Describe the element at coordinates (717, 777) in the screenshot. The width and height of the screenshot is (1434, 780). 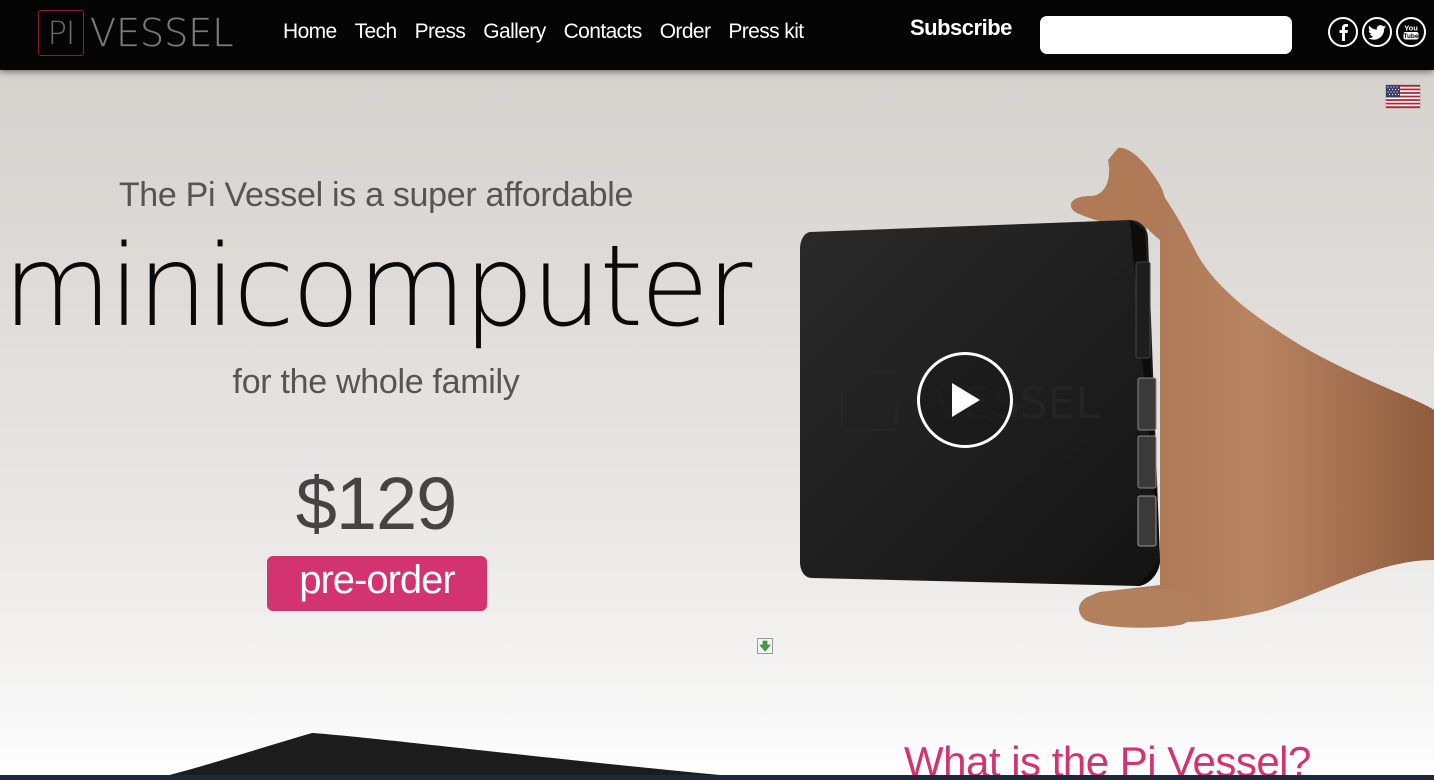
I see `bottom-edge` at that location.